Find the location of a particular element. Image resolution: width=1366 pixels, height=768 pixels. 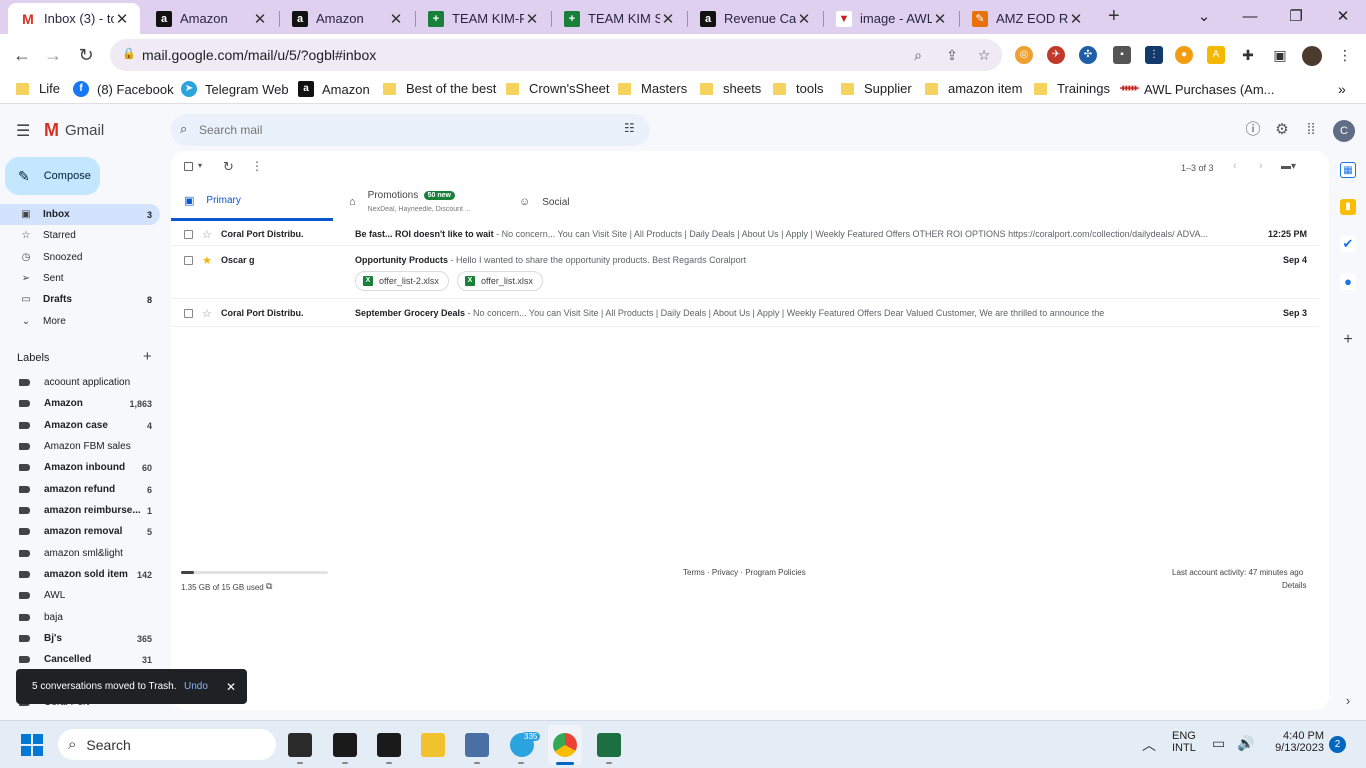

notification-badge: 2 is located at coordinates (1337, 744).